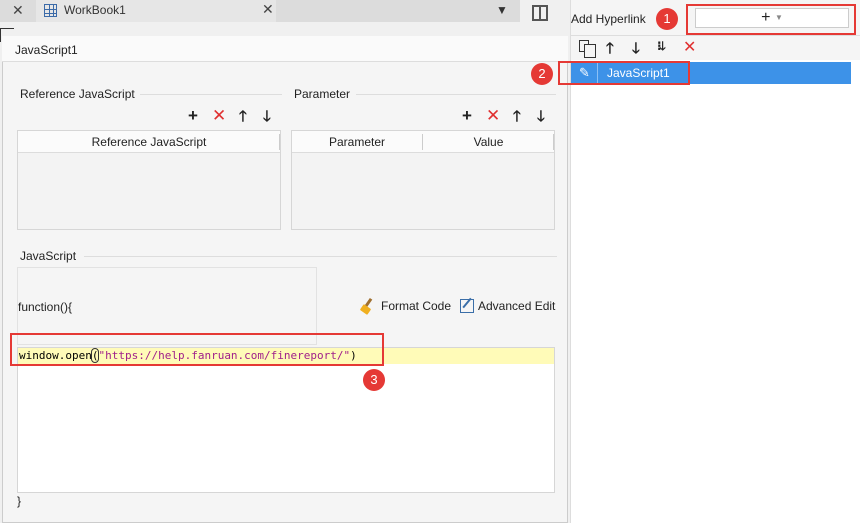 This screenshot has width=860, height=523. Describe the element at coordinates (493, 115) in the screenshot. I see `delete-parameter-button: ✕` at that location.